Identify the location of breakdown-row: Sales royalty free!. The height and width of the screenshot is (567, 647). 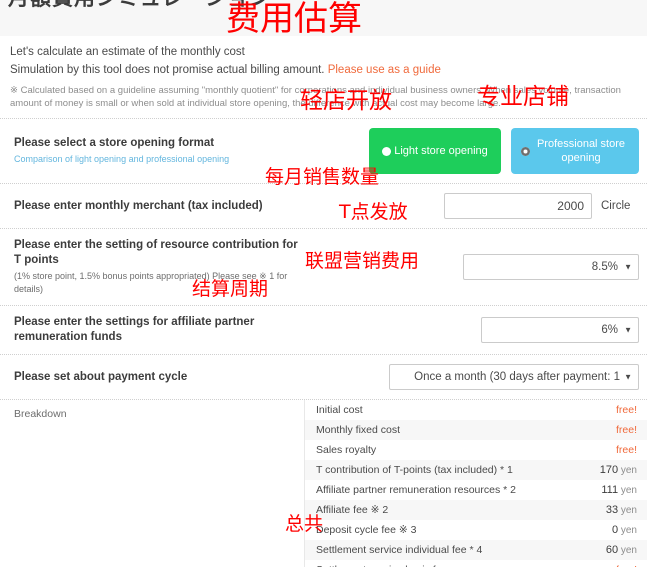
(476, 450).